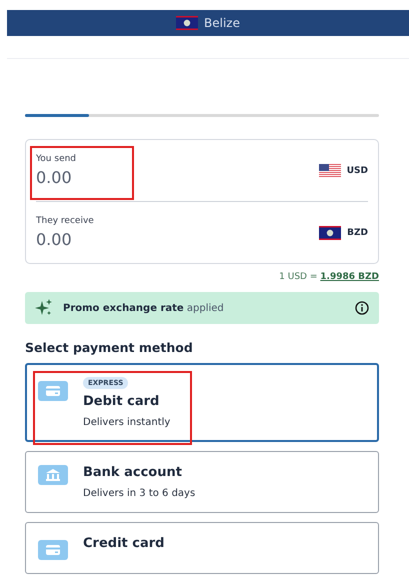 This screenshot has width=409, height=583. Describe the element at coordinates (109, 347) in the screenshot. I see `section-heading: Select payment method` at that location.